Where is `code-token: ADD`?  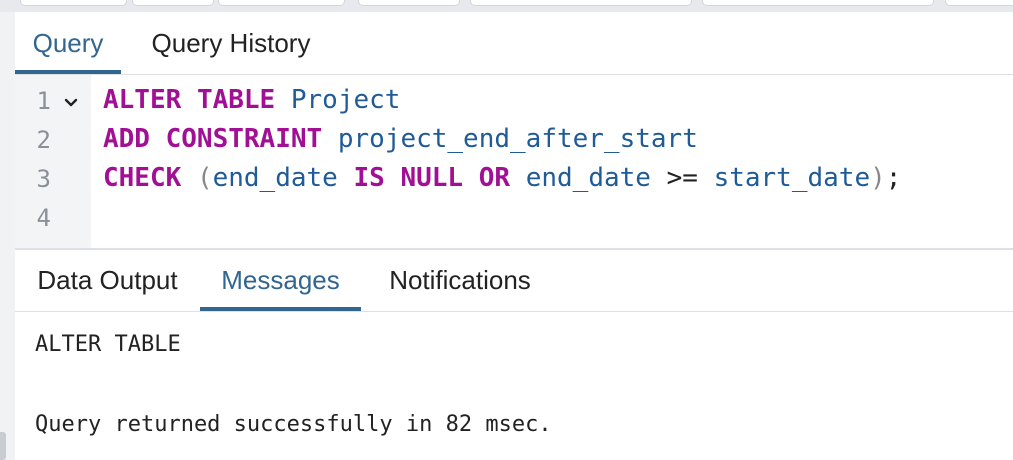
code-token: ADD is located at coordinates (126, 139).